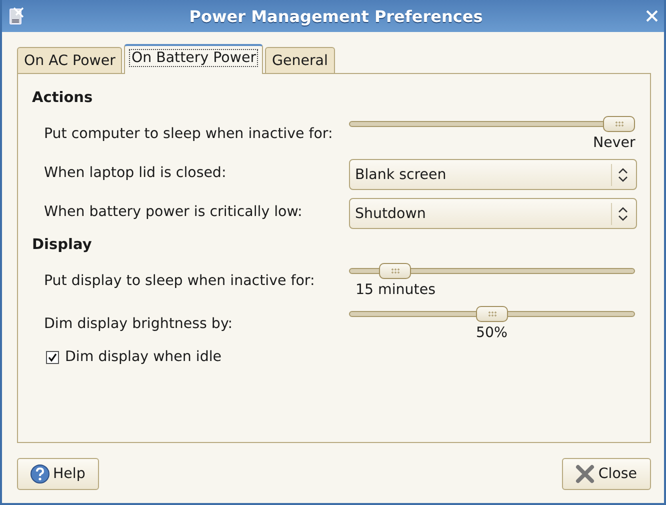 Image resolution: width=666 pixels, height=505 pixels. Describe the element at coordinates (143, 357) in the screenshot. I see `checkbox-label: Dim display when idle` at that location.